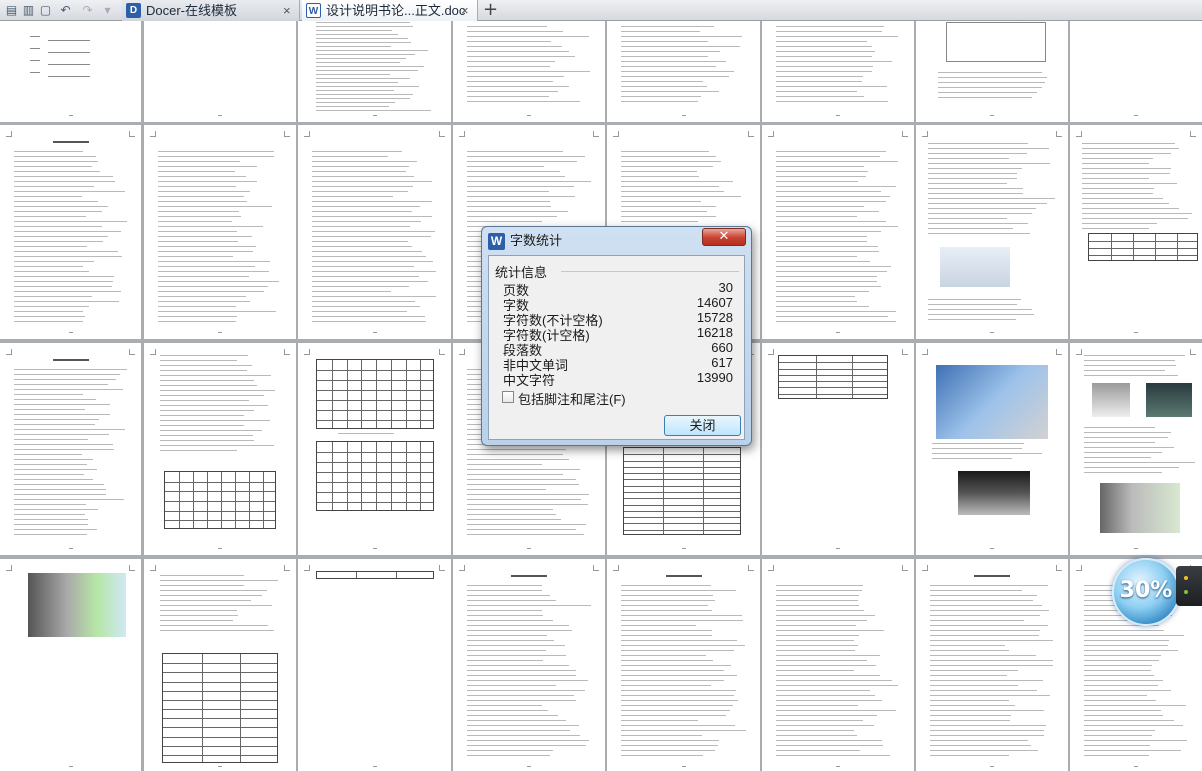 This screenshot has width=1202, height=771. I want to click on tab-document: W 设计说明书论...正文.doc ×, so click(390, 10).